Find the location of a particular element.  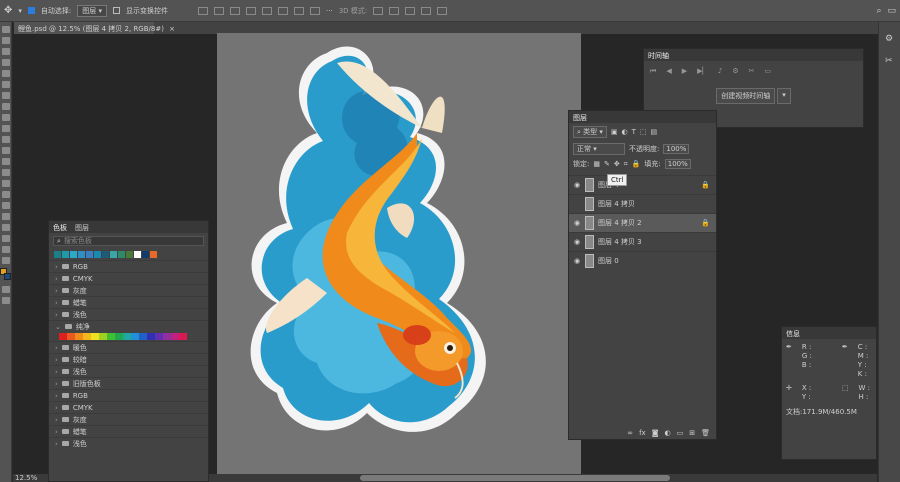

layer-row: ◉图层 4🔒 is located at coordinates (642, 184).